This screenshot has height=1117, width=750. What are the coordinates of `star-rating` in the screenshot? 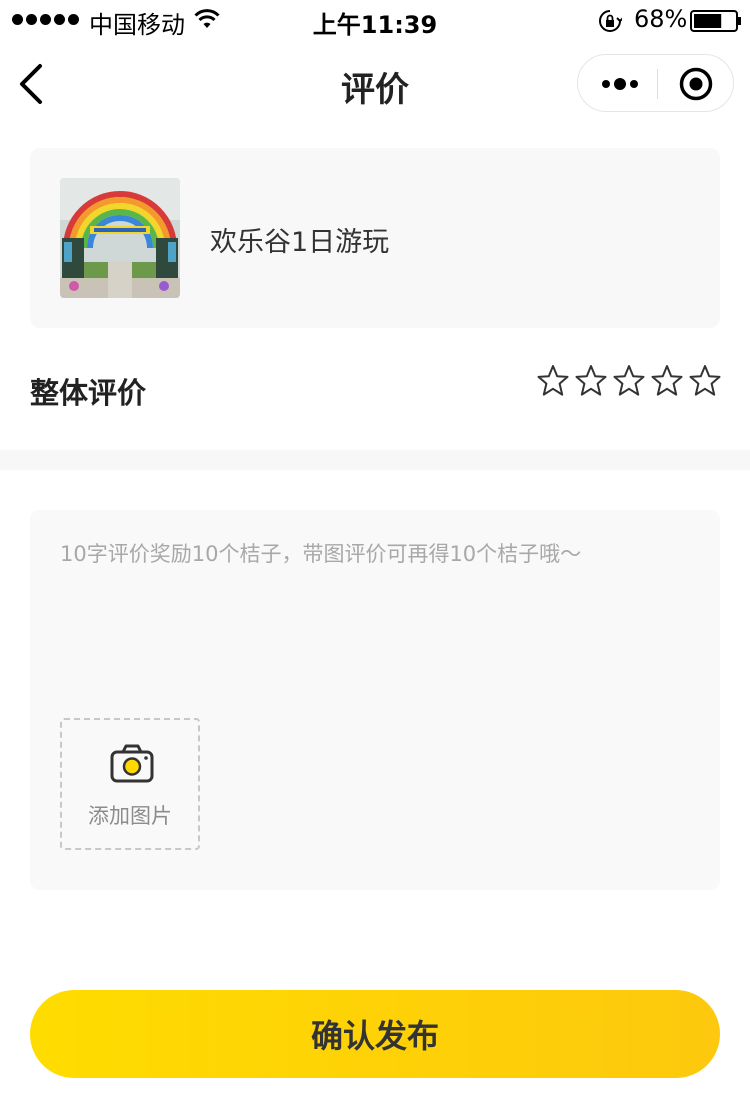 It's located at (629, 381).